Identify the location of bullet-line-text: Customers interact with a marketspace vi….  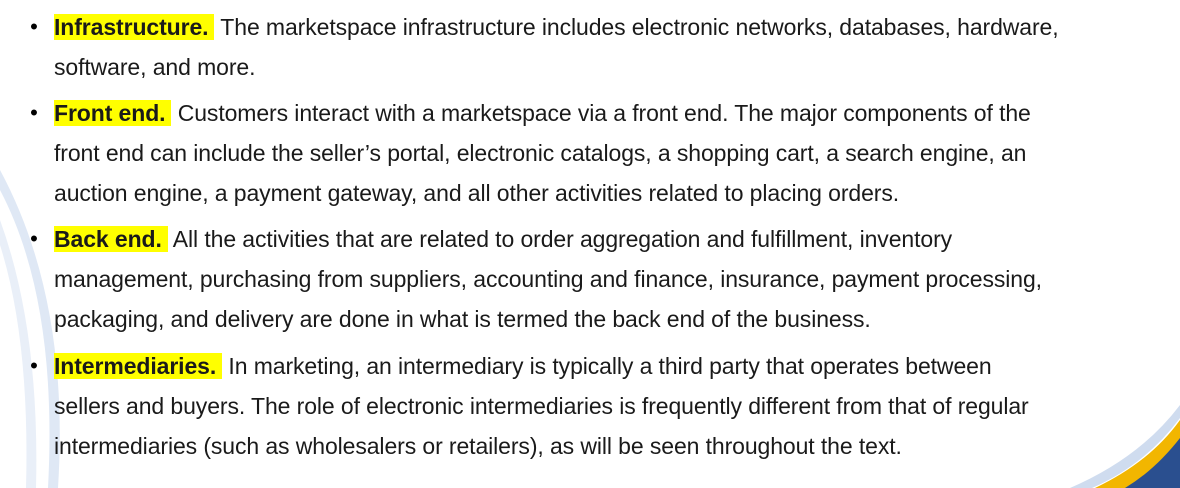
(601, 113).